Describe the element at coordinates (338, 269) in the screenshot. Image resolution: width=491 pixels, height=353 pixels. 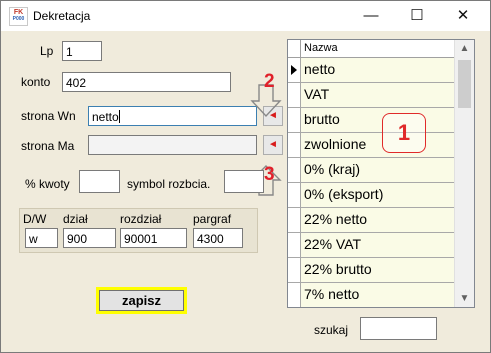
I see `list-item-label: 22% brutto` at that location.